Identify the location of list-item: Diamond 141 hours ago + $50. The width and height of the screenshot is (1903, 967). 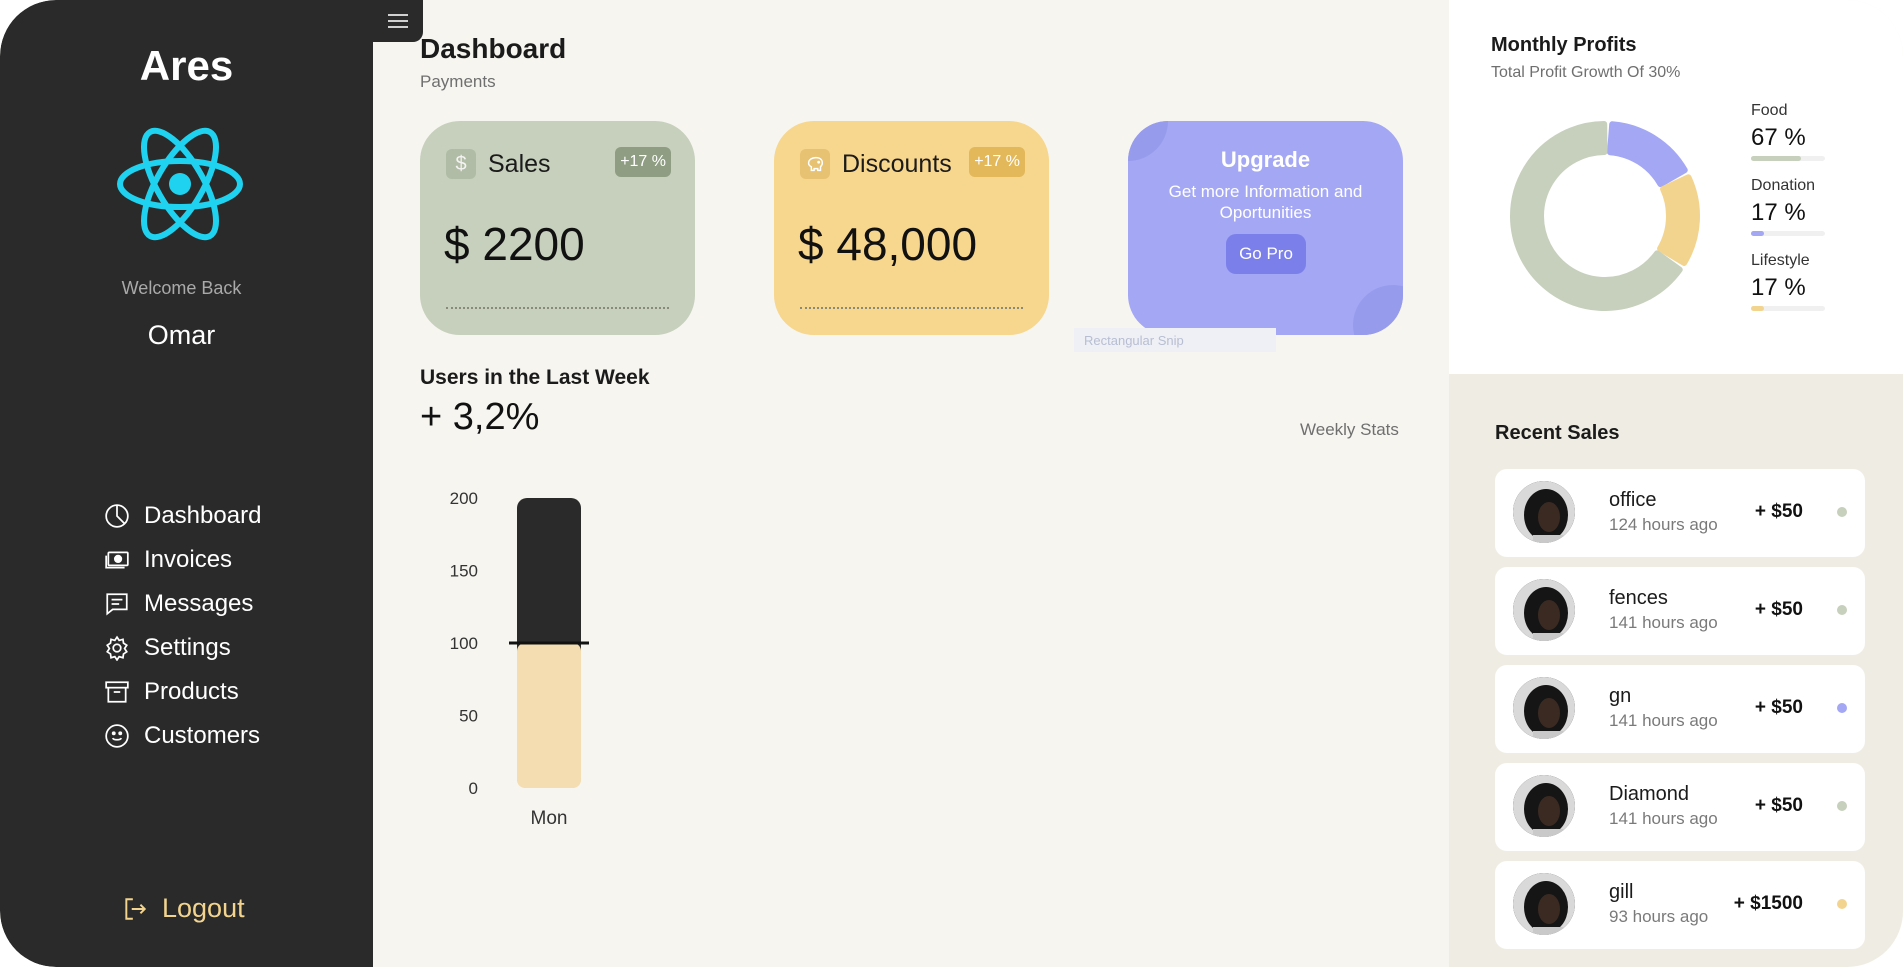
(1680, 807).